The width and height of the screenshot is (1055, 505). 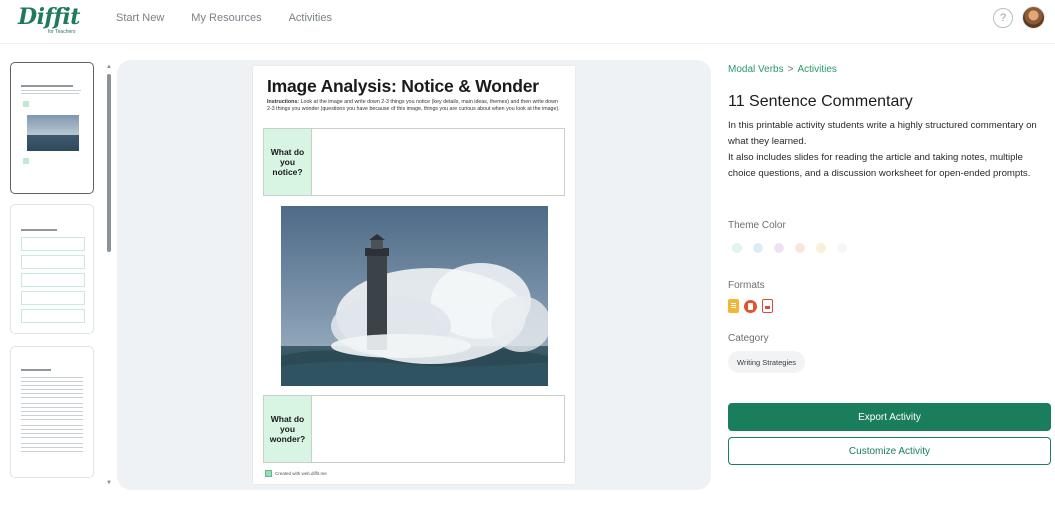 I want to click on theme-swatch-green, so click(x=737, y=248).